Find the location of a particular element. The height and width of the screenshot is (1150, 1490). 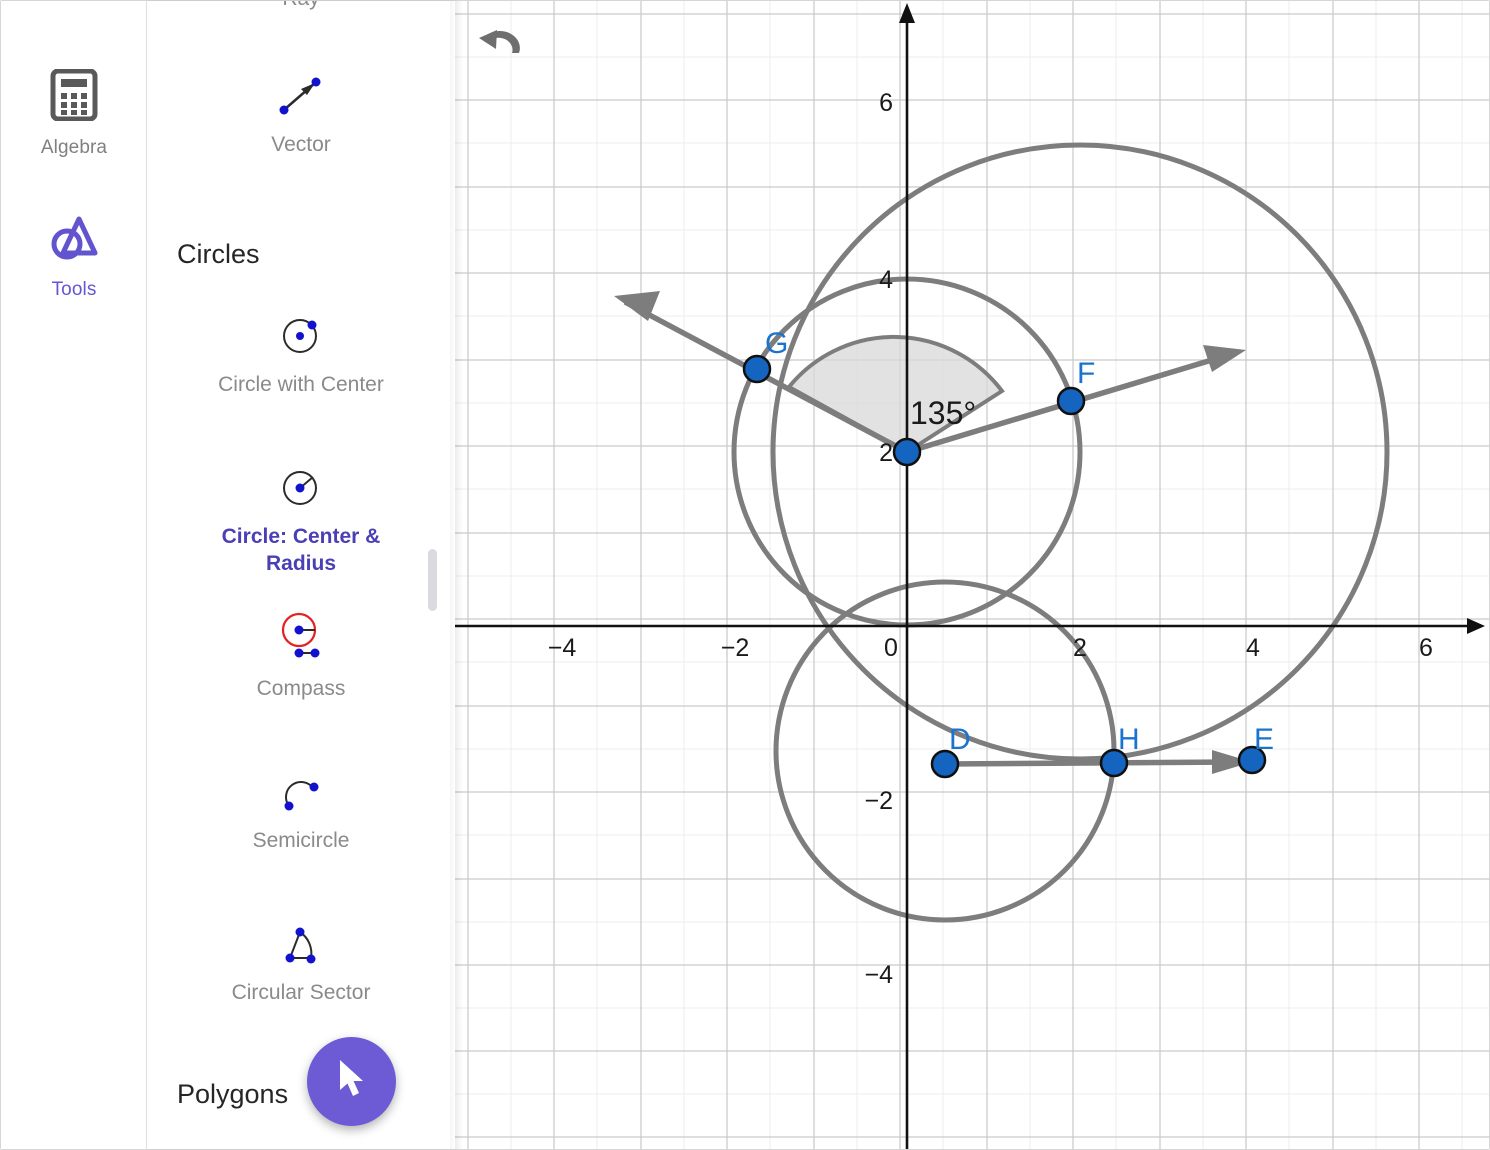

plot-points is located at coordinates (1004, 566).